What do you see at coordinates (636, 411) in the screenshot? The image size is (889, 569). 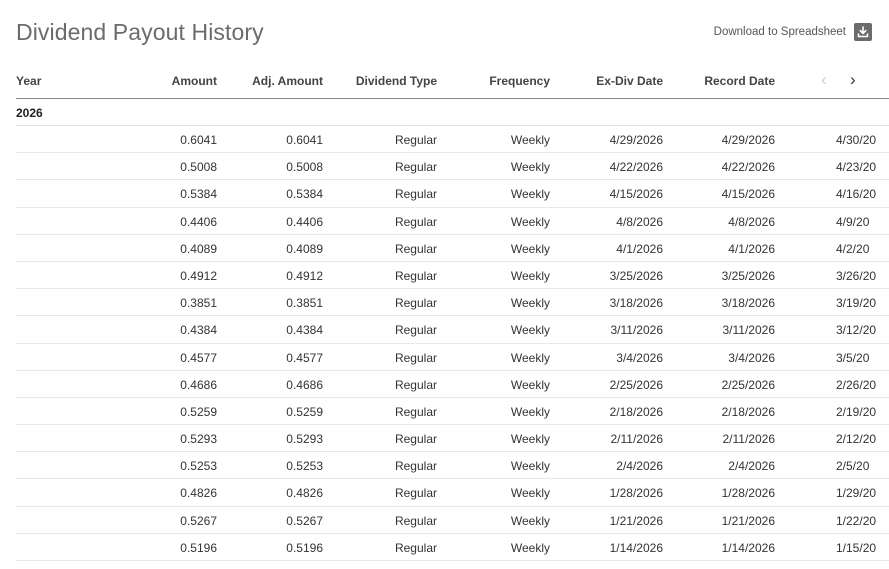 I see `cell-ex-div-date: 2/18/2026` at bounding box center [636, 411].